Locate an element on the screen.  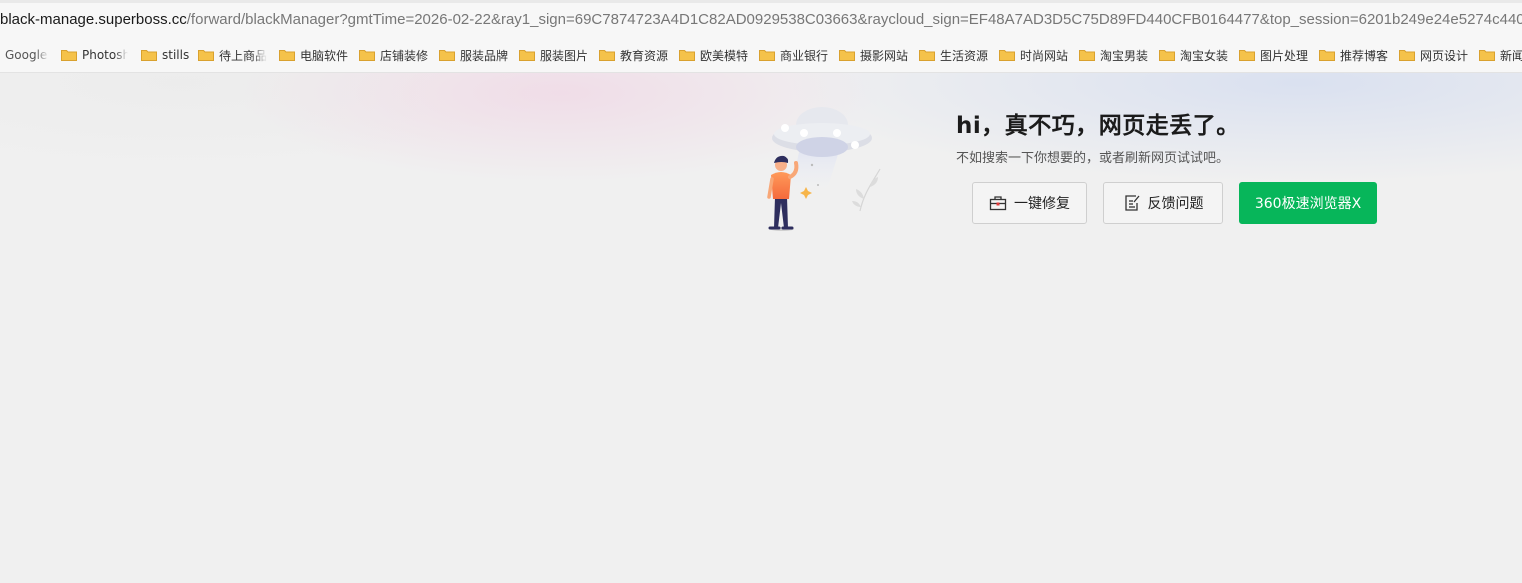
bookmark-label: 生活资源 is located at coordinates (964, 55).